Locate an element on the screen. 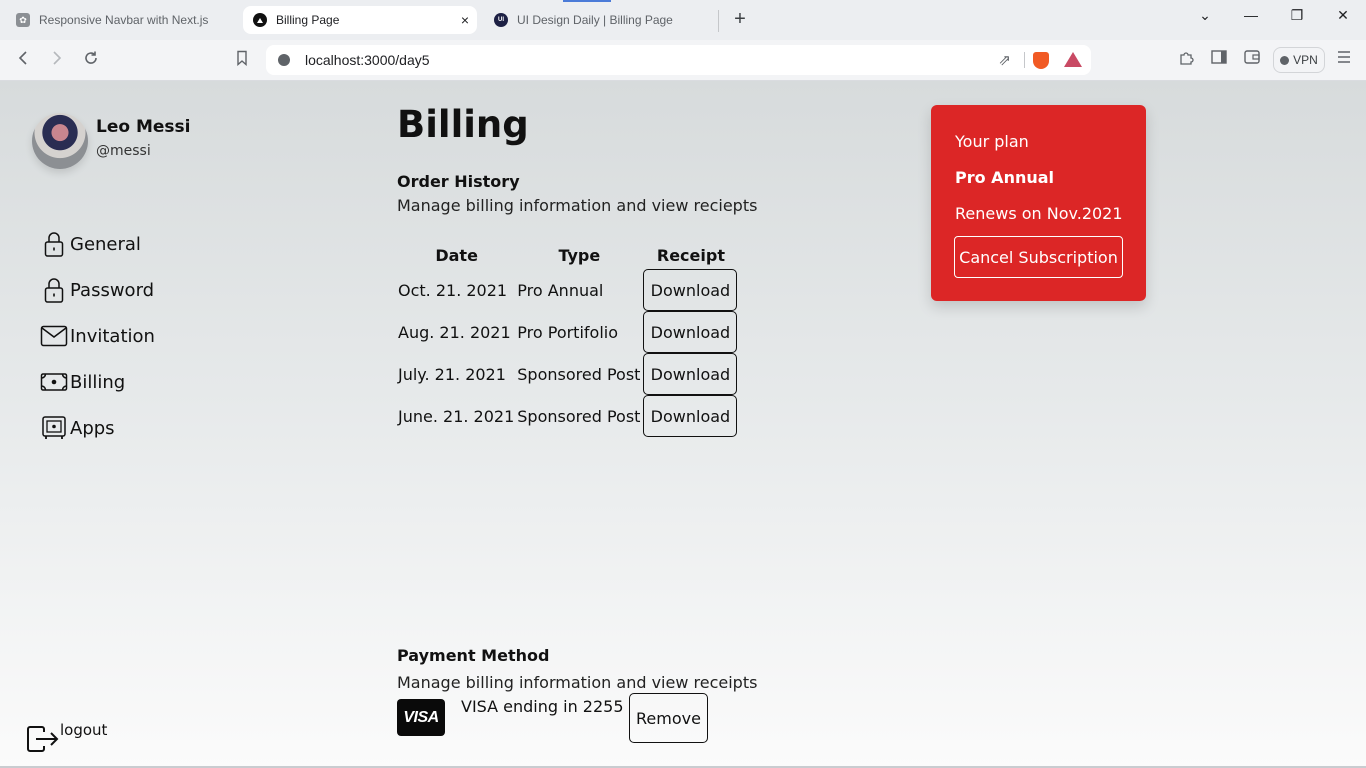 The height and width of the screenshot is (768, 1366). address-bar: localhost:3000/day5 ⇗ is located at coordinates (678, 60).